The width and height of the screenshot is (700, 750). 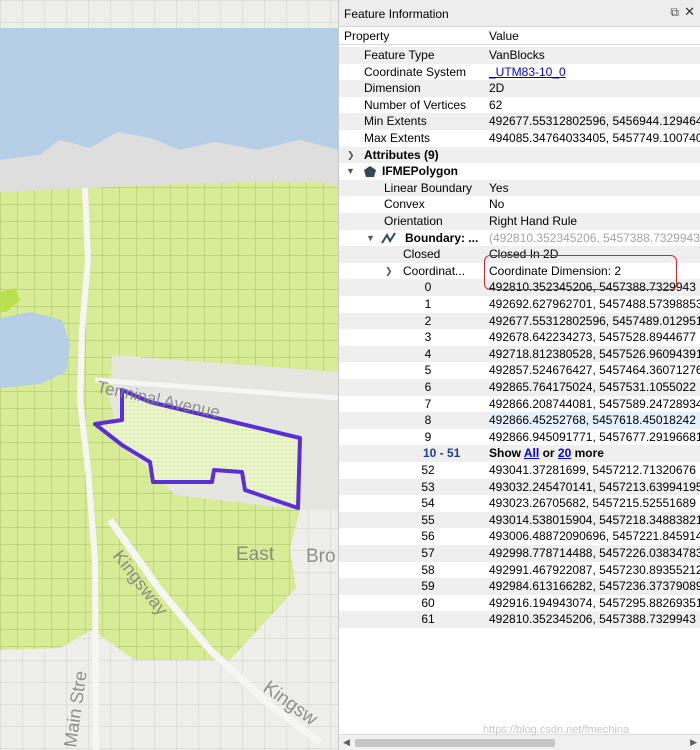 I want to click on close-icon: ✕, so click(x=689, y=12).